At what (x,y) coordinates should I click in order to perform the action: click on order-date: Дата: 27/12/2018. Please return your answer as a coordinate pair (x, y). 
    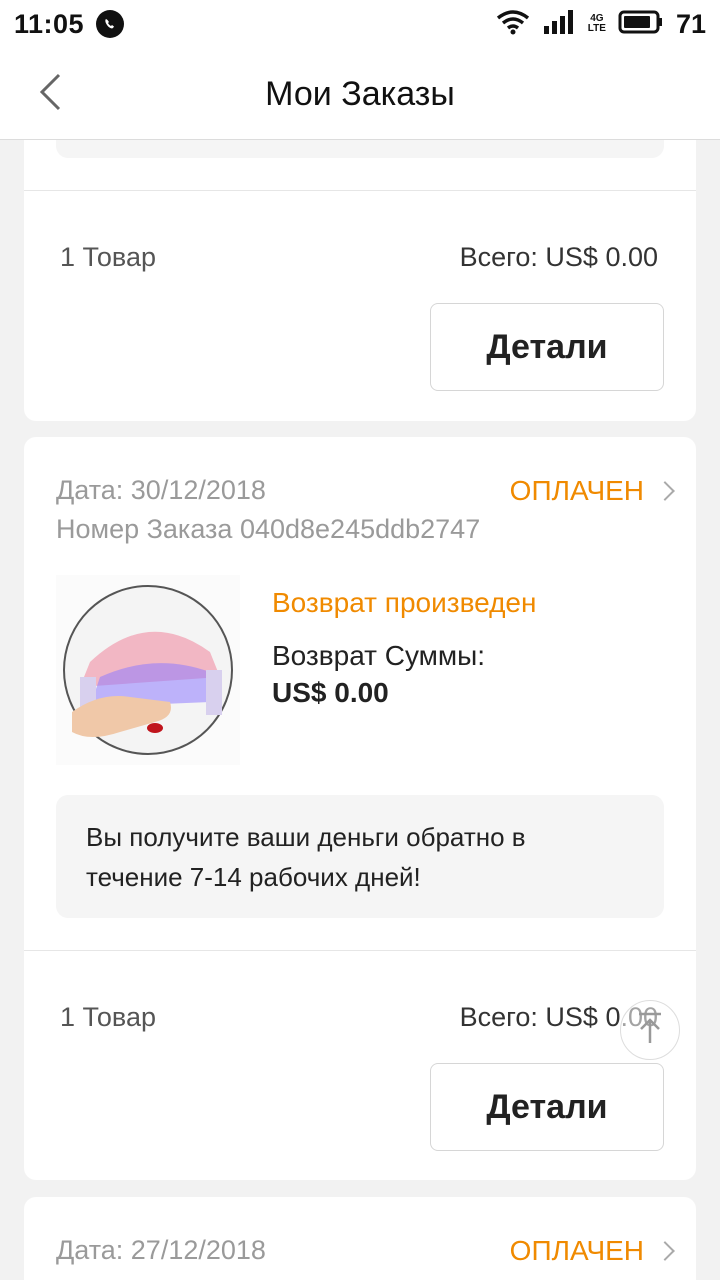
    Looking at the image, I should click on (161, 1250).